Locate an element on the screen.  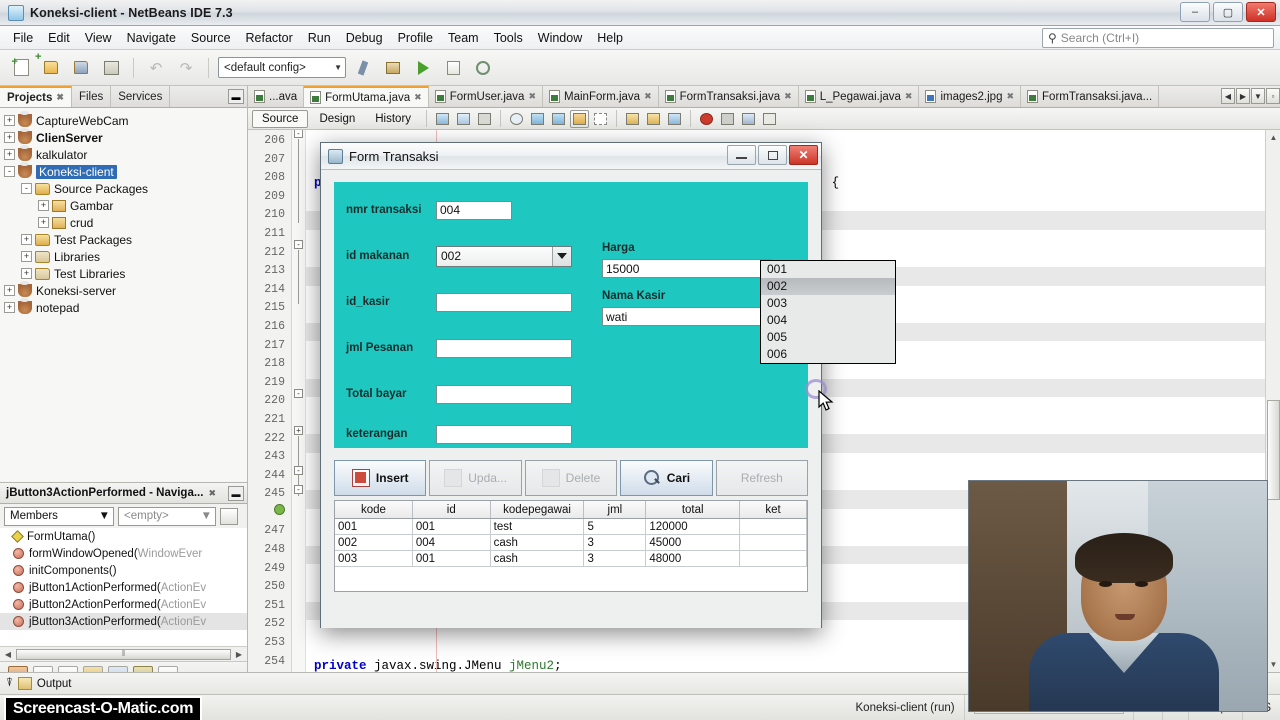
input-harga: 15000 is located at coordinates (687, 268).